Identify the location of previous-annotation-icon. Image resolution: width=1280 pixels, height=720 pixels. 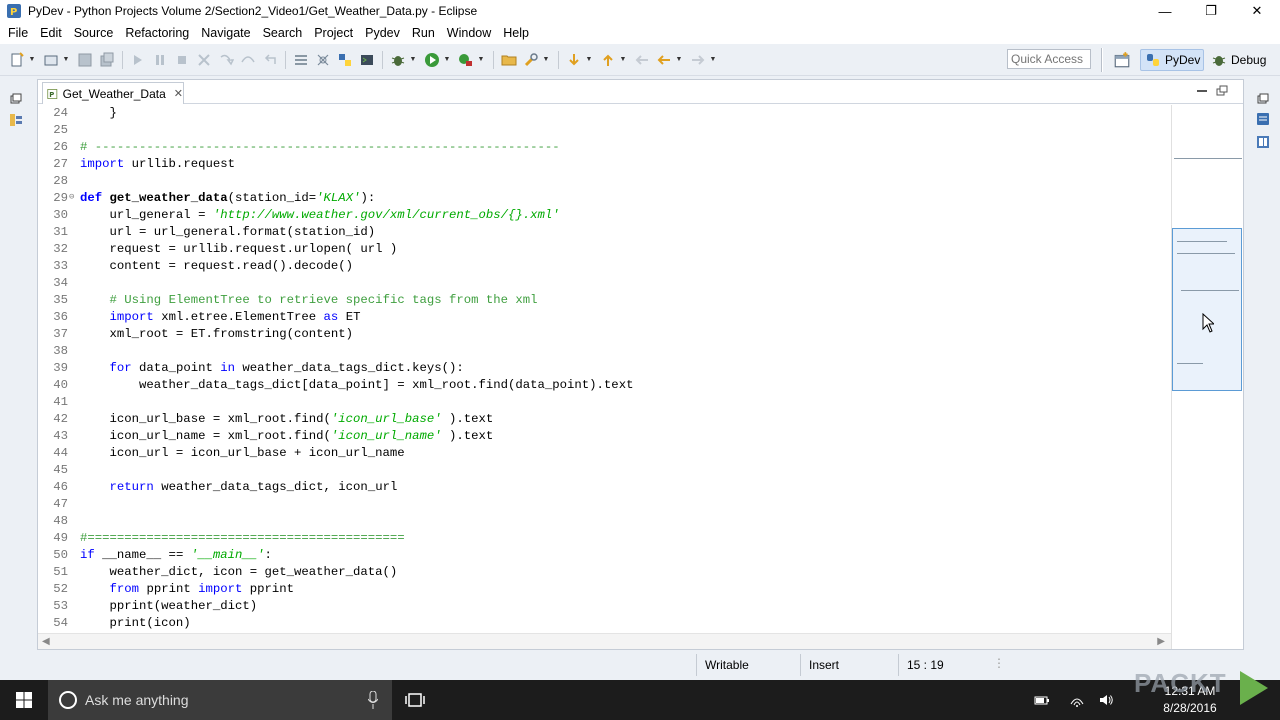
(608, 60).